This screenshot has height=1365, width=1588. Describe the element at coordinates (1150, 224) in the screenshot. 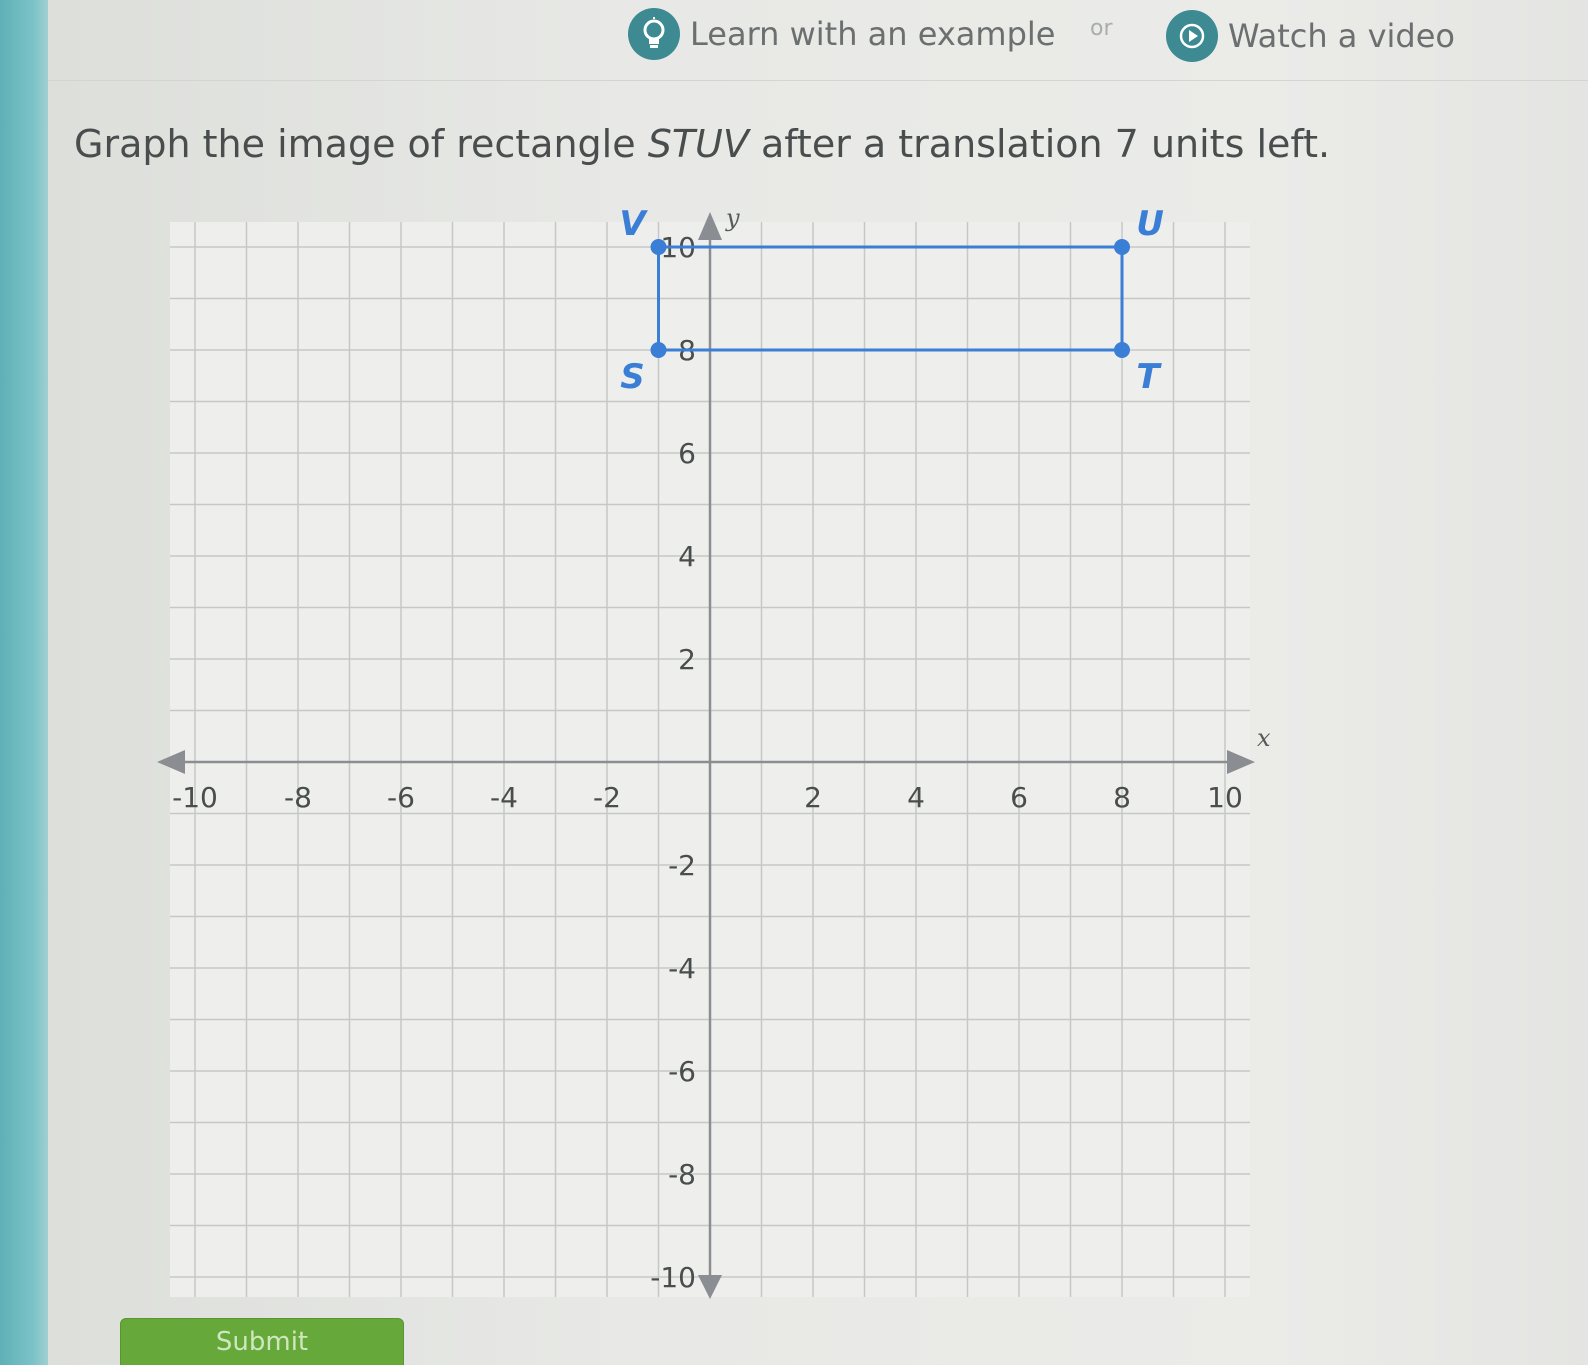

I see `vertex-label-u: U` at that location.